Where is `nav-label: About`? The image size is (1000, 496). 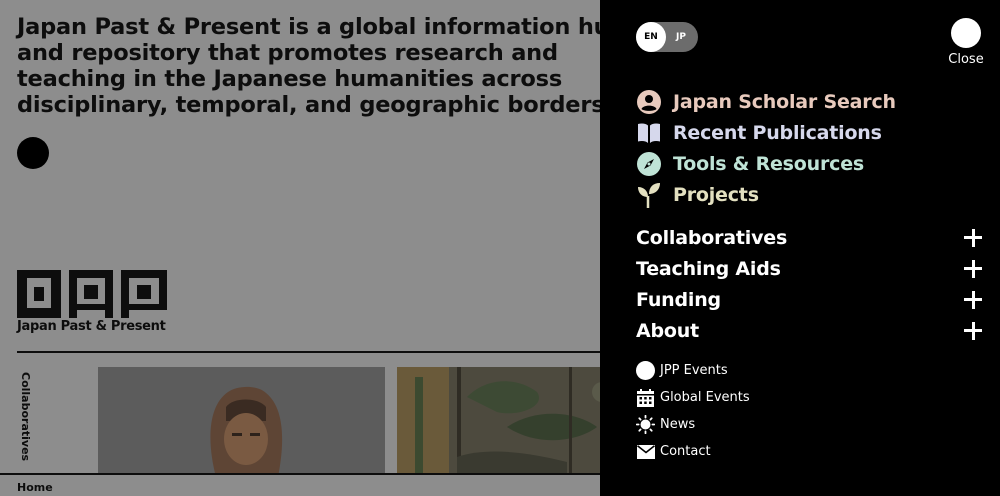 nav-label: About is located at coordinates (667, 331).